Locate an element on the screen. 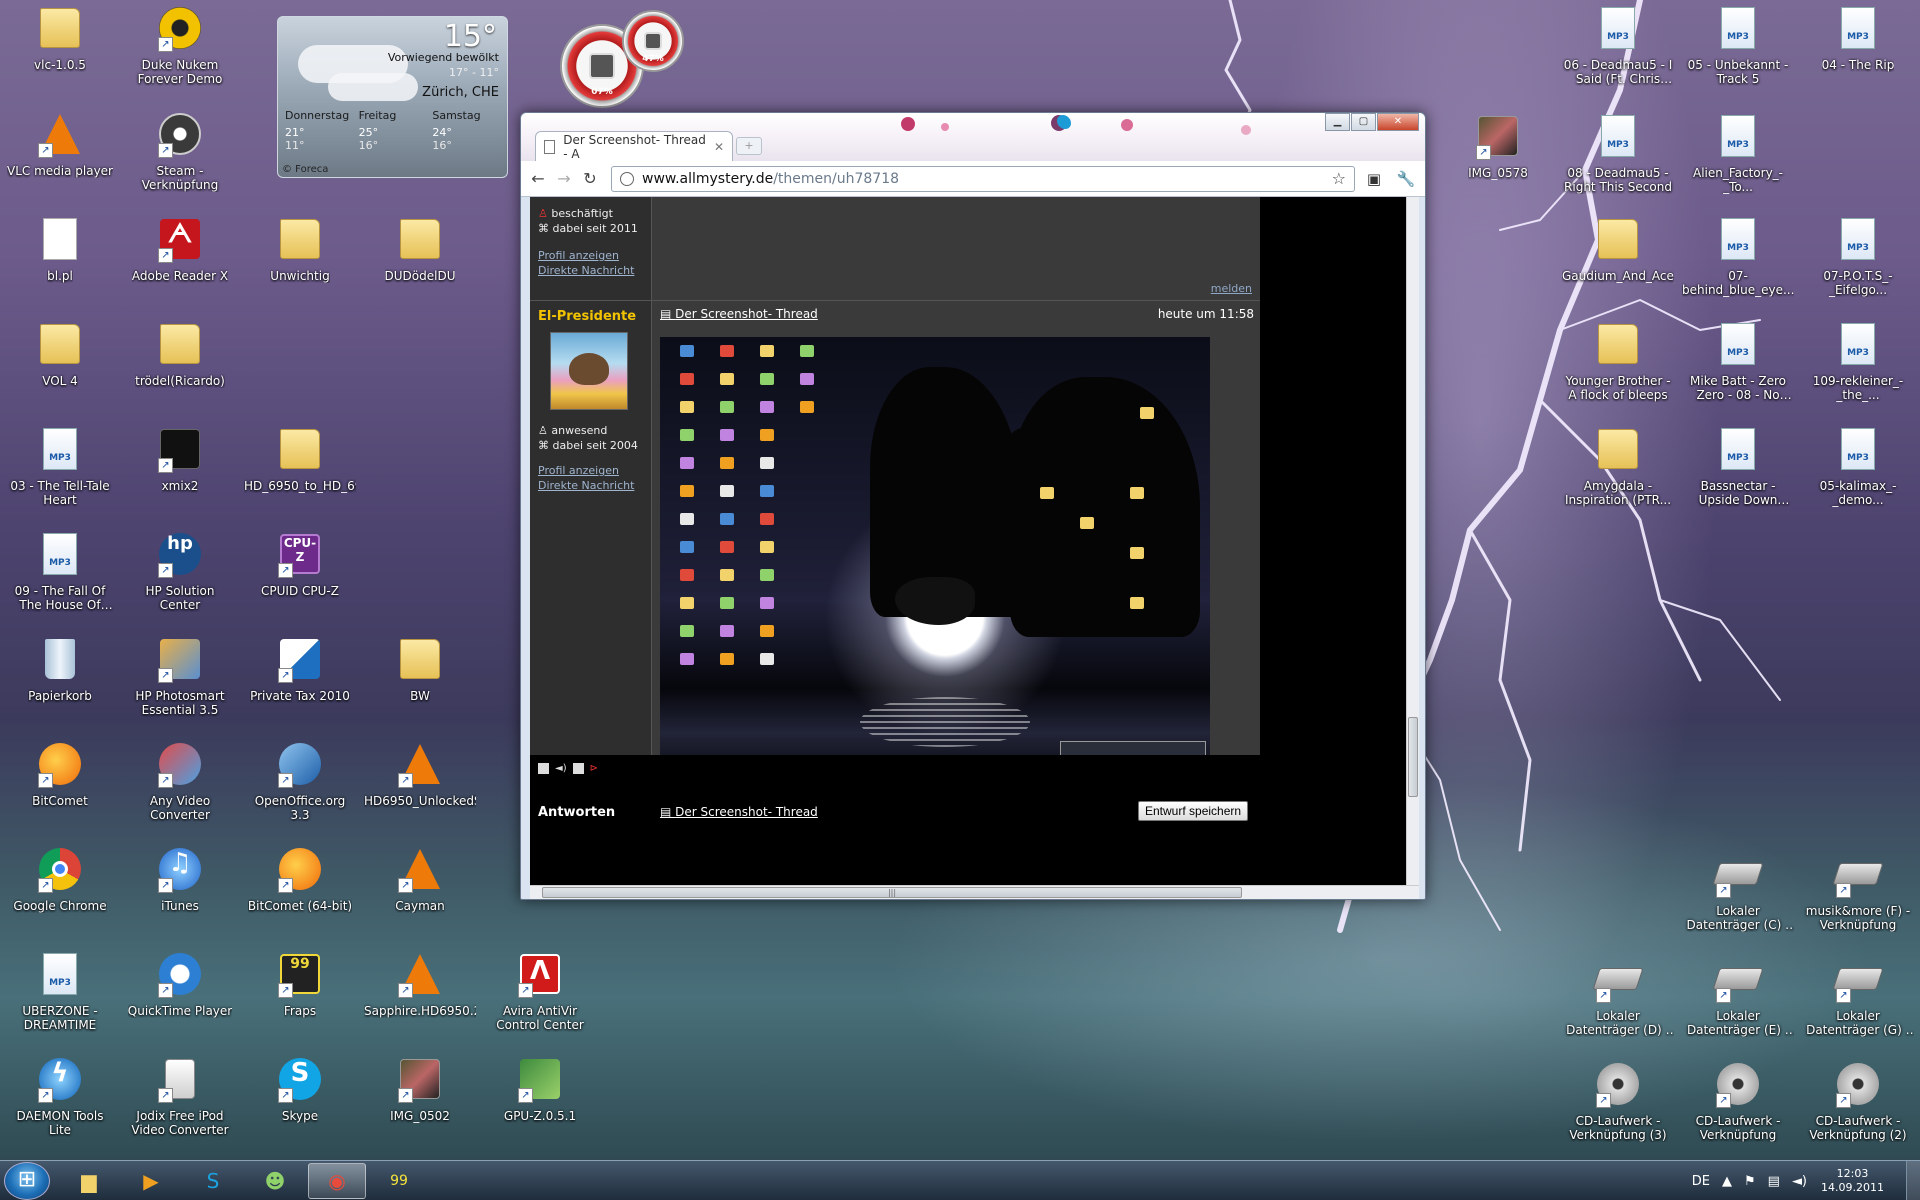 This screenshot has height=1200, width=1920. start-button is located at coordinates (27, 1181).